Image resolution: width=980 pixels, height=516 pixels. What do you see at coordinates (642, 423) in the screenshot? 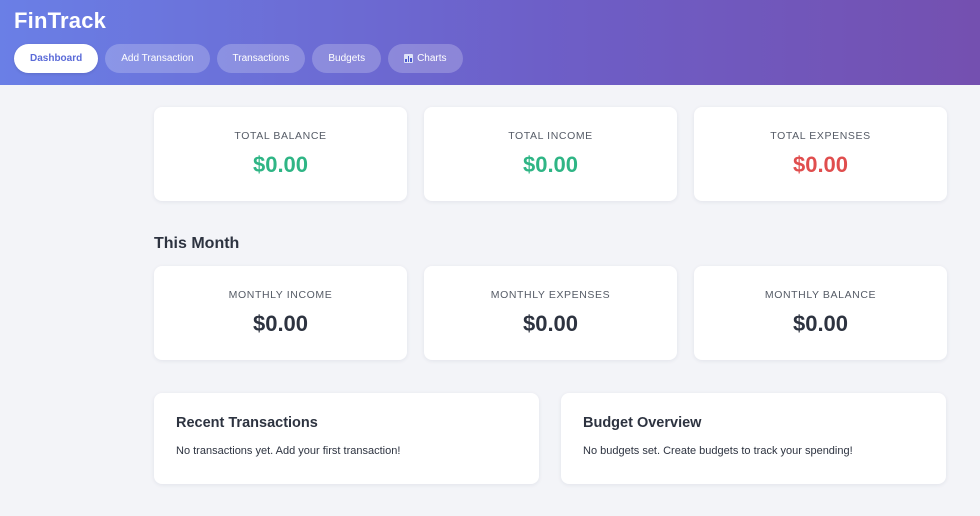
I see `budget-overview-title: Budget Overview` at bounding box center [642, 423].